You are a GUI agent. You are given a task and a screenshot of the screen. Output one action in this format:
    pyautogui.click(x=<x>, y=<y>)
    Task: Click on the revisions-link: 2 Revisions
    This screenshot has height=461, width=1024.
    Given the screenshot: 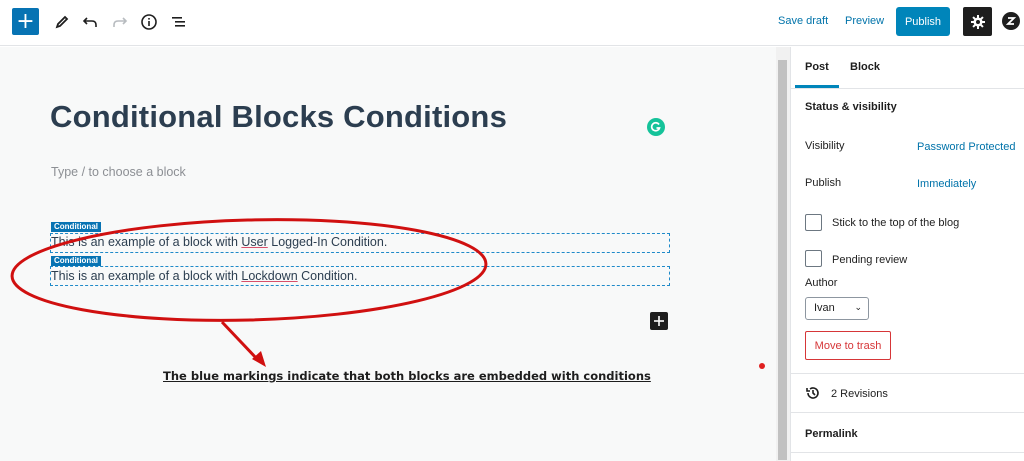 What is the action you would take?
    pyautogui.click(x=859, y=394)
    